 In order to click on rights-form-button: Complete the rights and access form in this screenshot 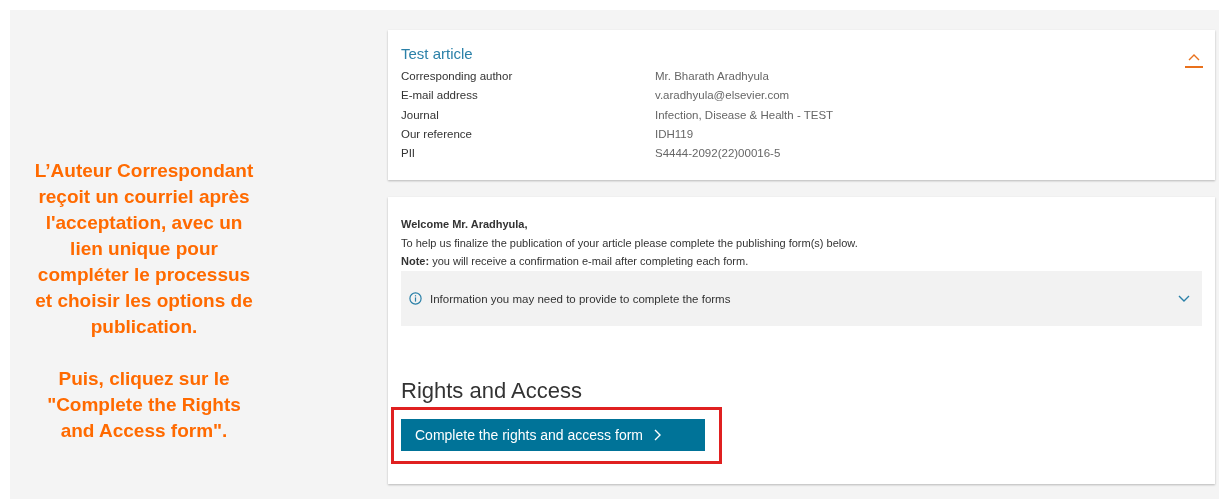, I will do `click(553, 435)`.